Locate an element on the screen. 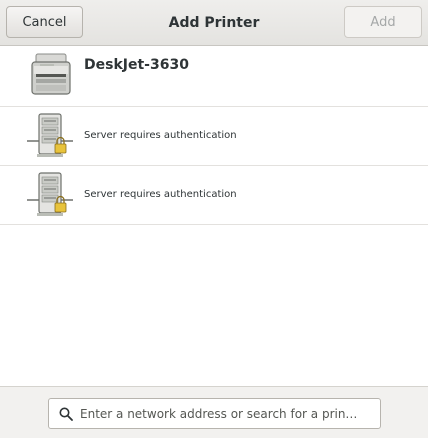  printer-row-deskjet: DeskJet-3630 is located at coordinates (214, 77).